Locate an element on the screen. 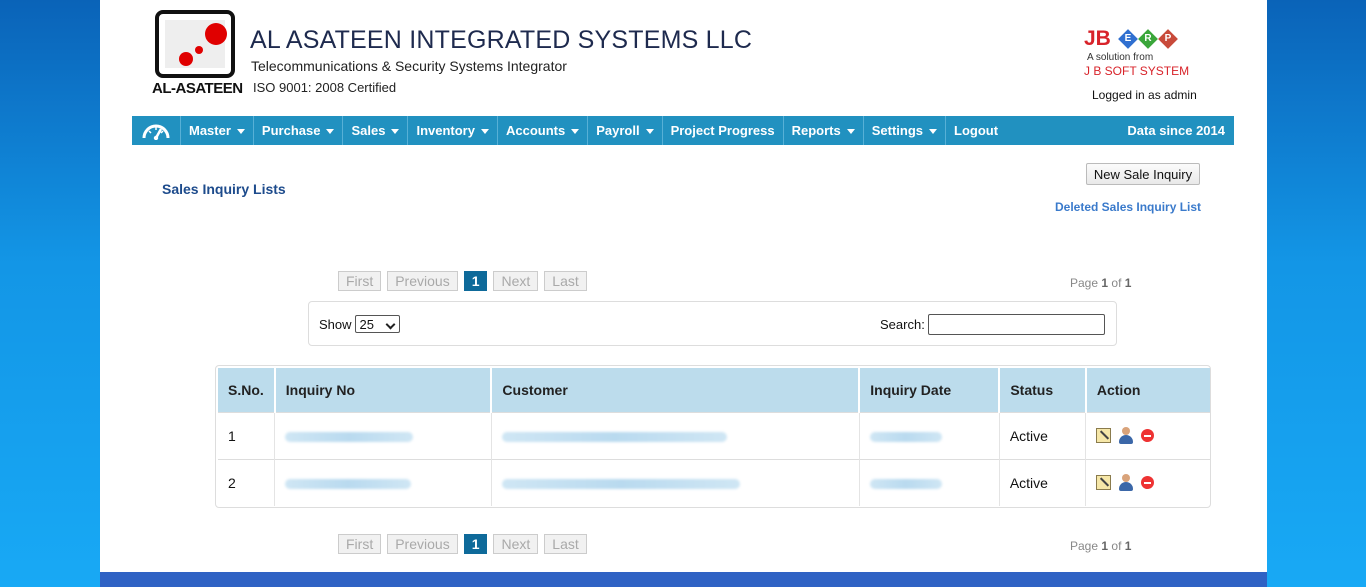  jb-erp-logo: JB is located at coordinates (1097, 38).